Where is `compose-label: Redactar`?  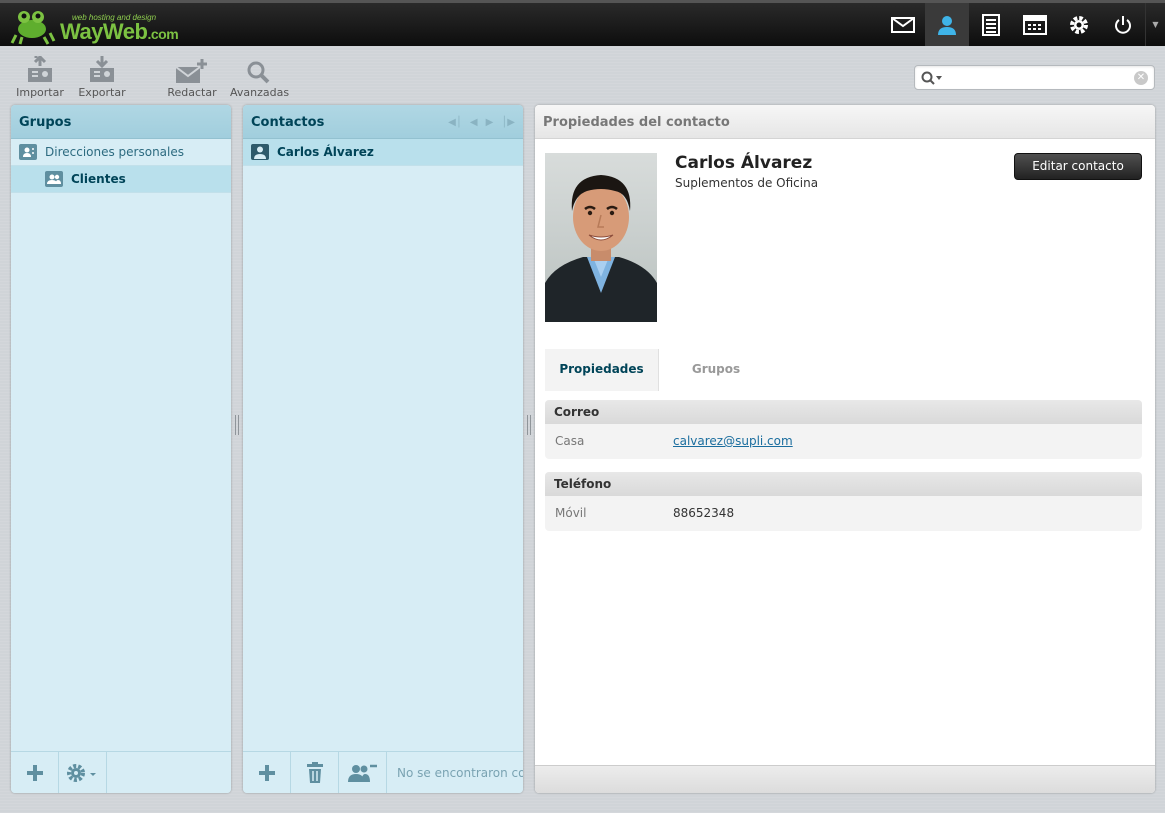
compose-label: Redactar is located at coordinates (192, 92).